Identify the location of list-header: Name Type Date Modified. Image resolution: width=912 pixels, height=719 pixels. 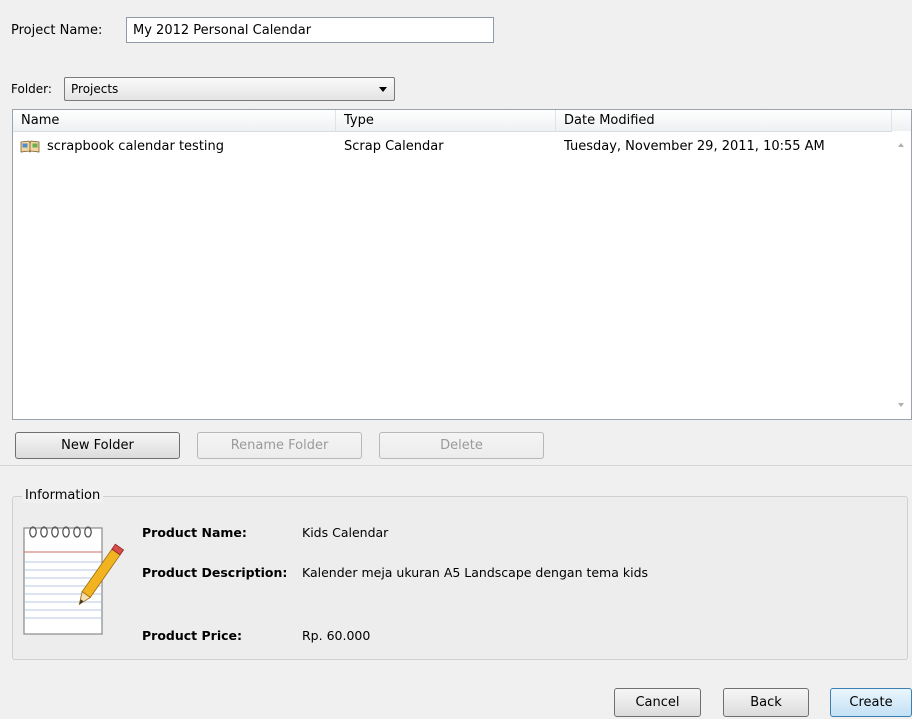
(462, 121).